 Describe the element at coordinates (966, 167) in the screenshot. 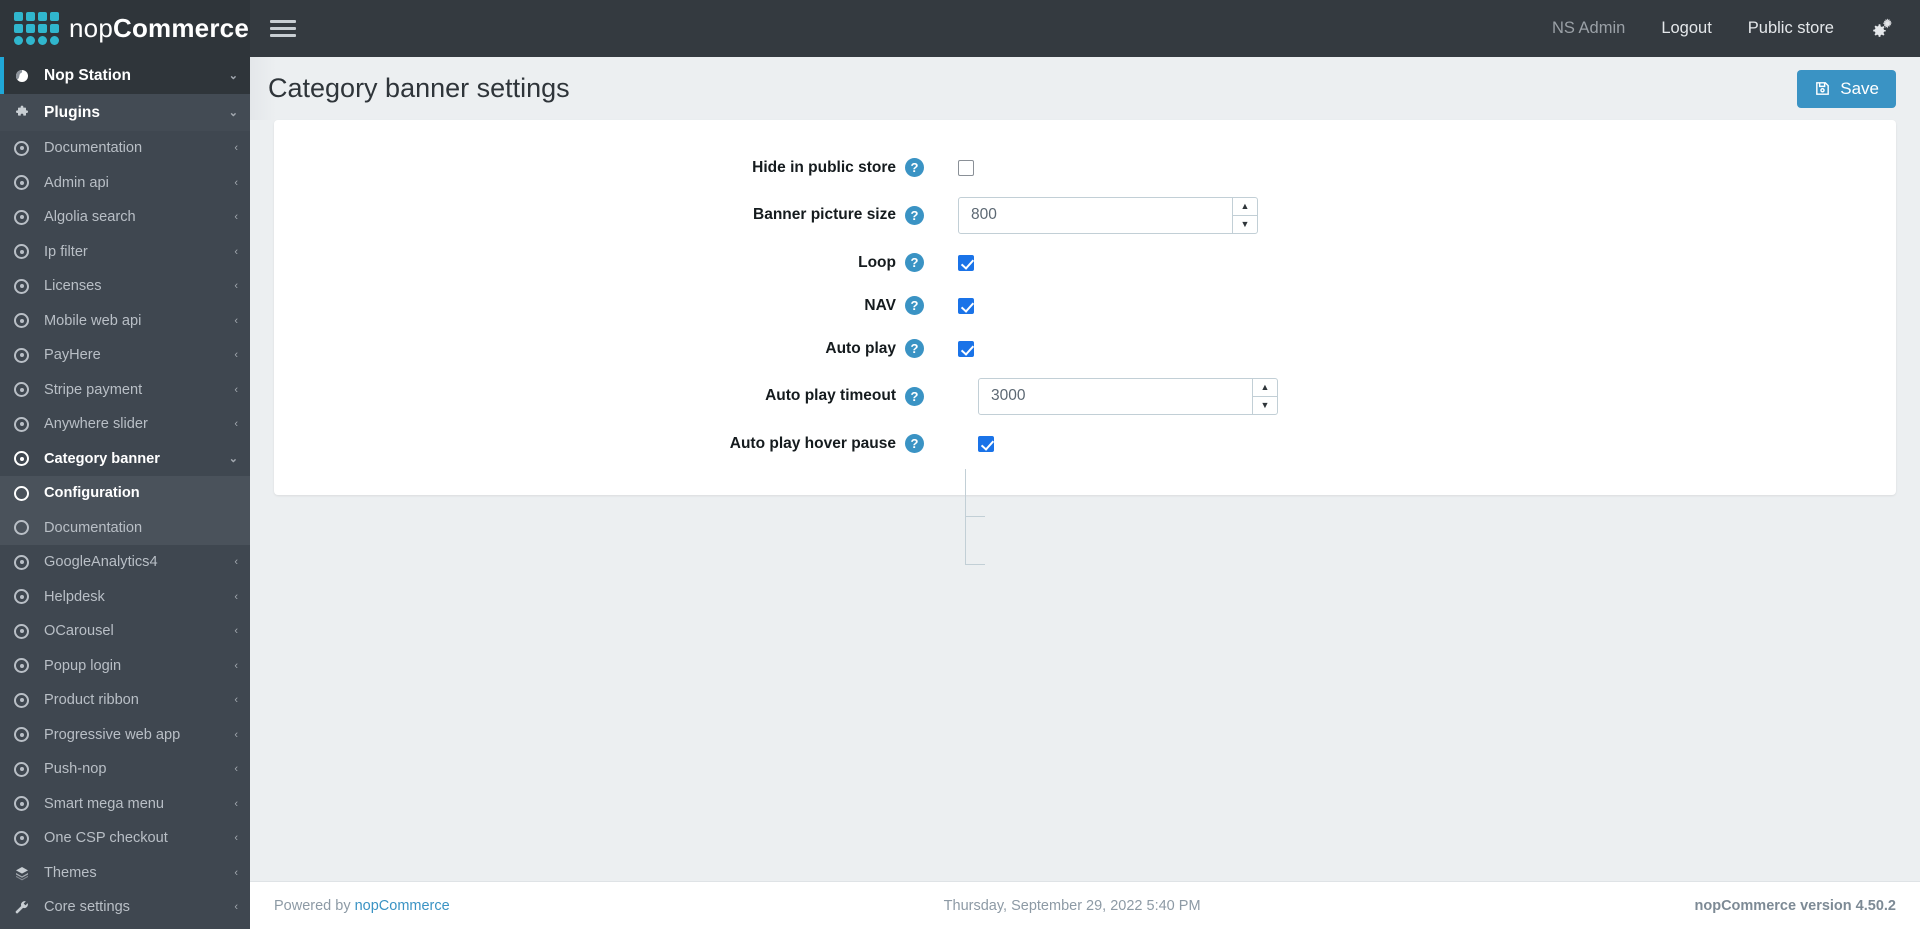

I see `checkbox-hide-in-public-store` at that location.